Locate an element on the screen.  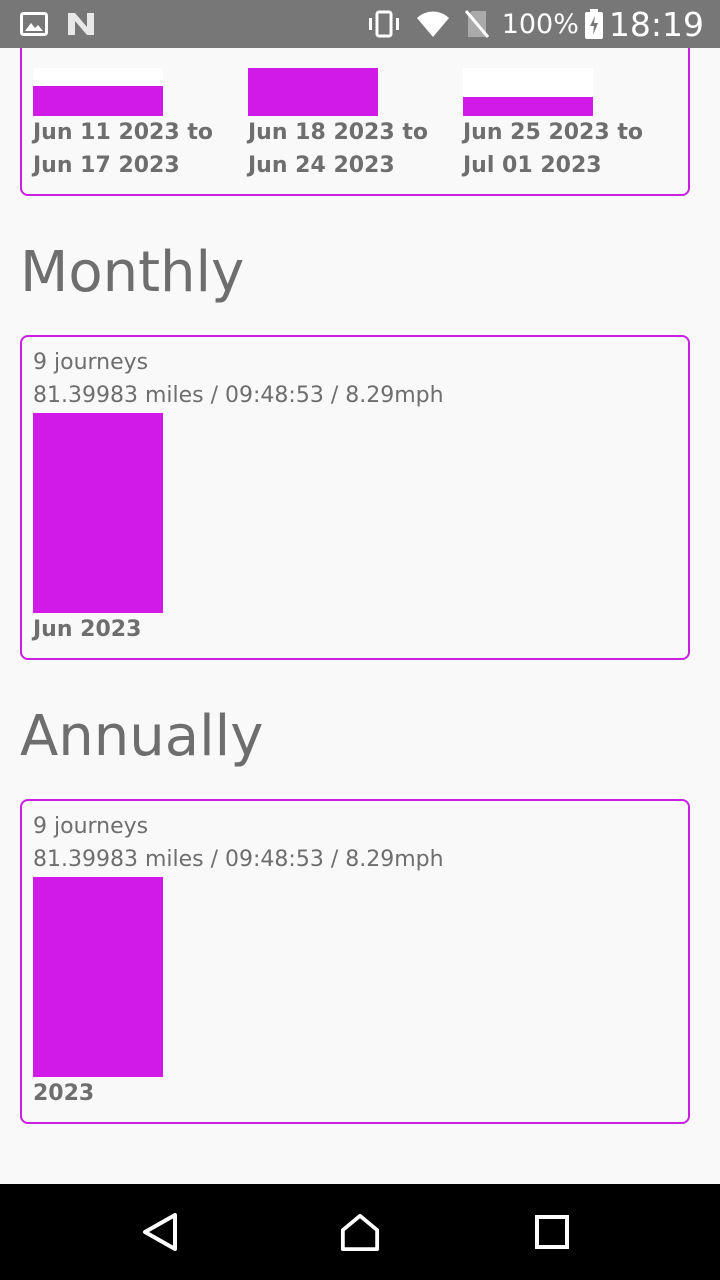
week-label: Jun 25 2023 to Jul 01 2023 is located at coordinates (553, 149).